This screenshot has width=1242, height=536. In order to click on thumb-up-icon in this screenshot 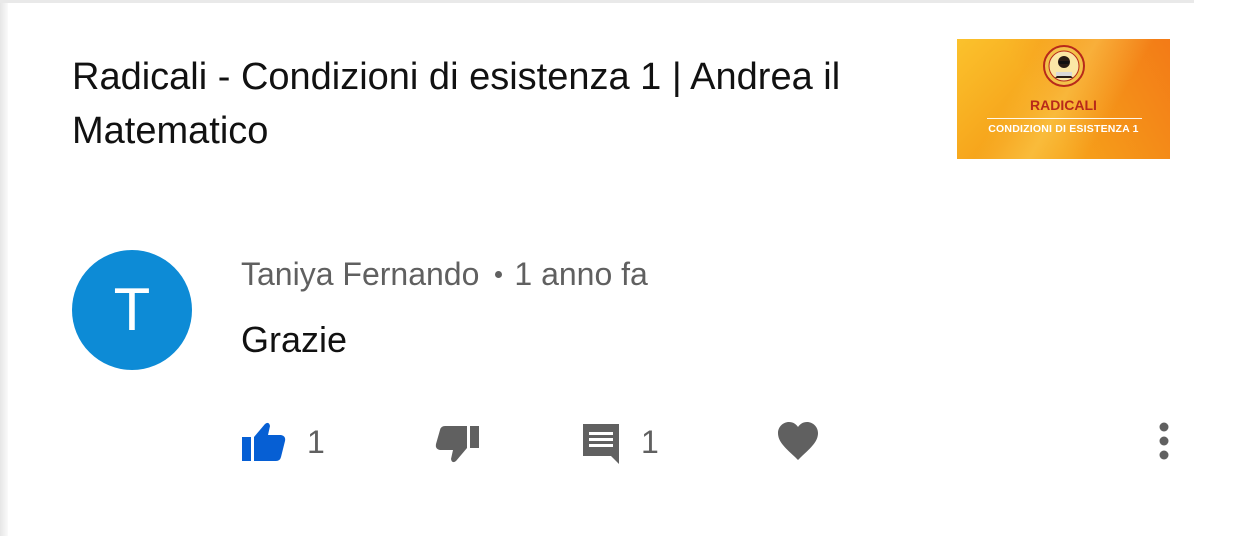, I will do `click(264, 441)`.